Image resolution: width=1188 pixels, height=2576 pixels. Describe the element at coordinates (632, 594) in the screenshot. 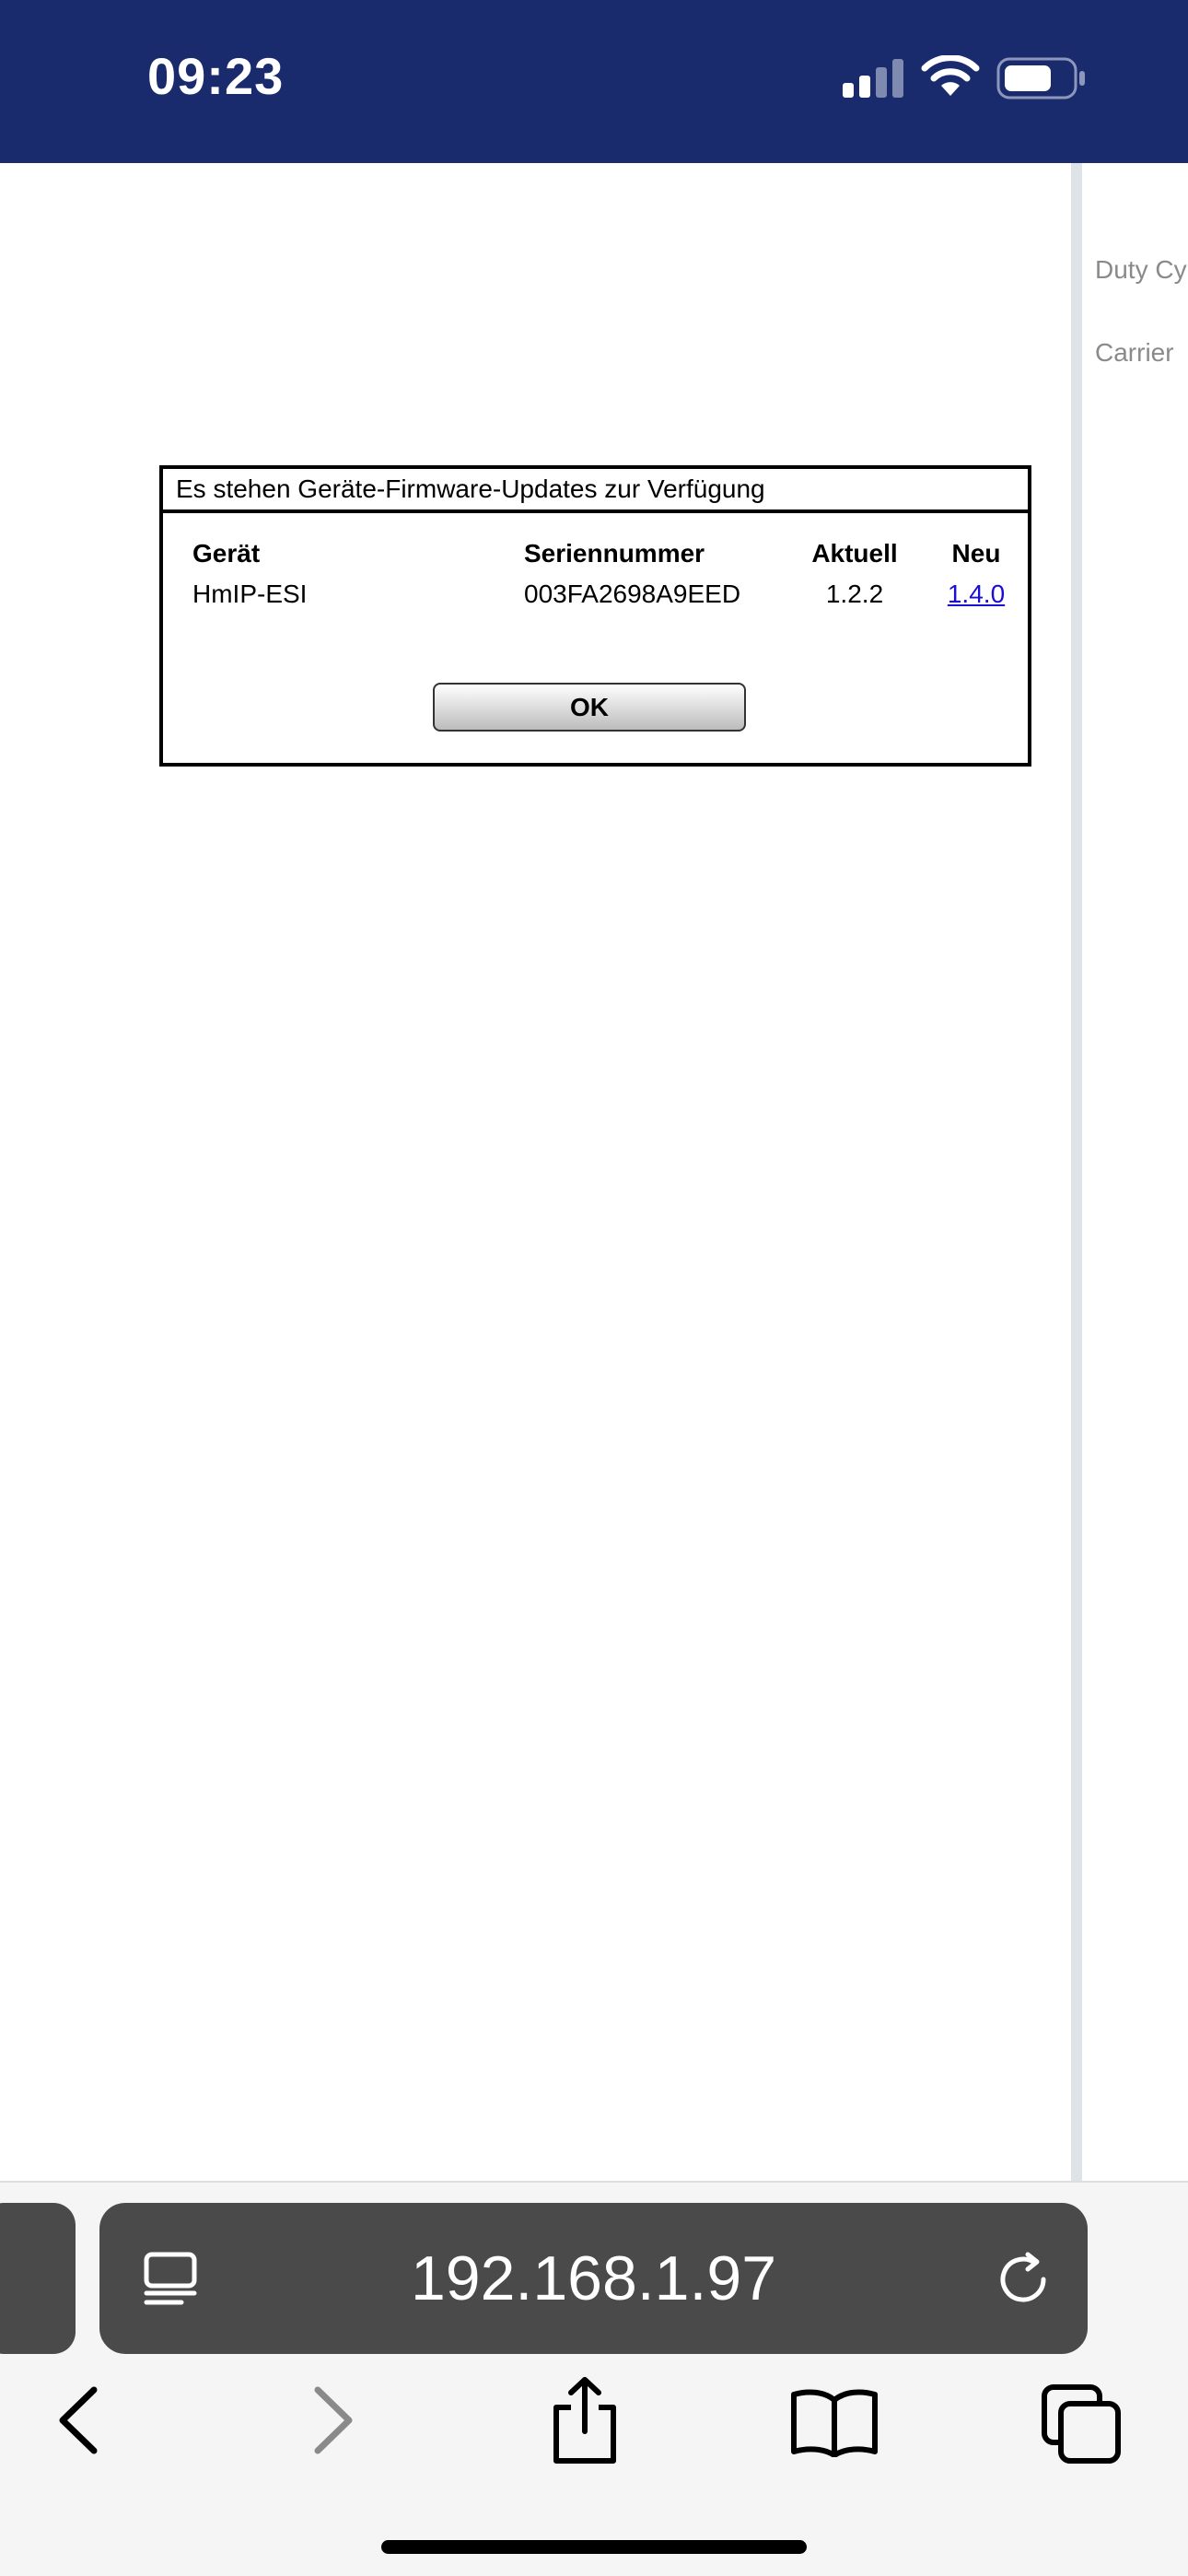

I see `serial-number: 003FA2698A9EED` at that location.